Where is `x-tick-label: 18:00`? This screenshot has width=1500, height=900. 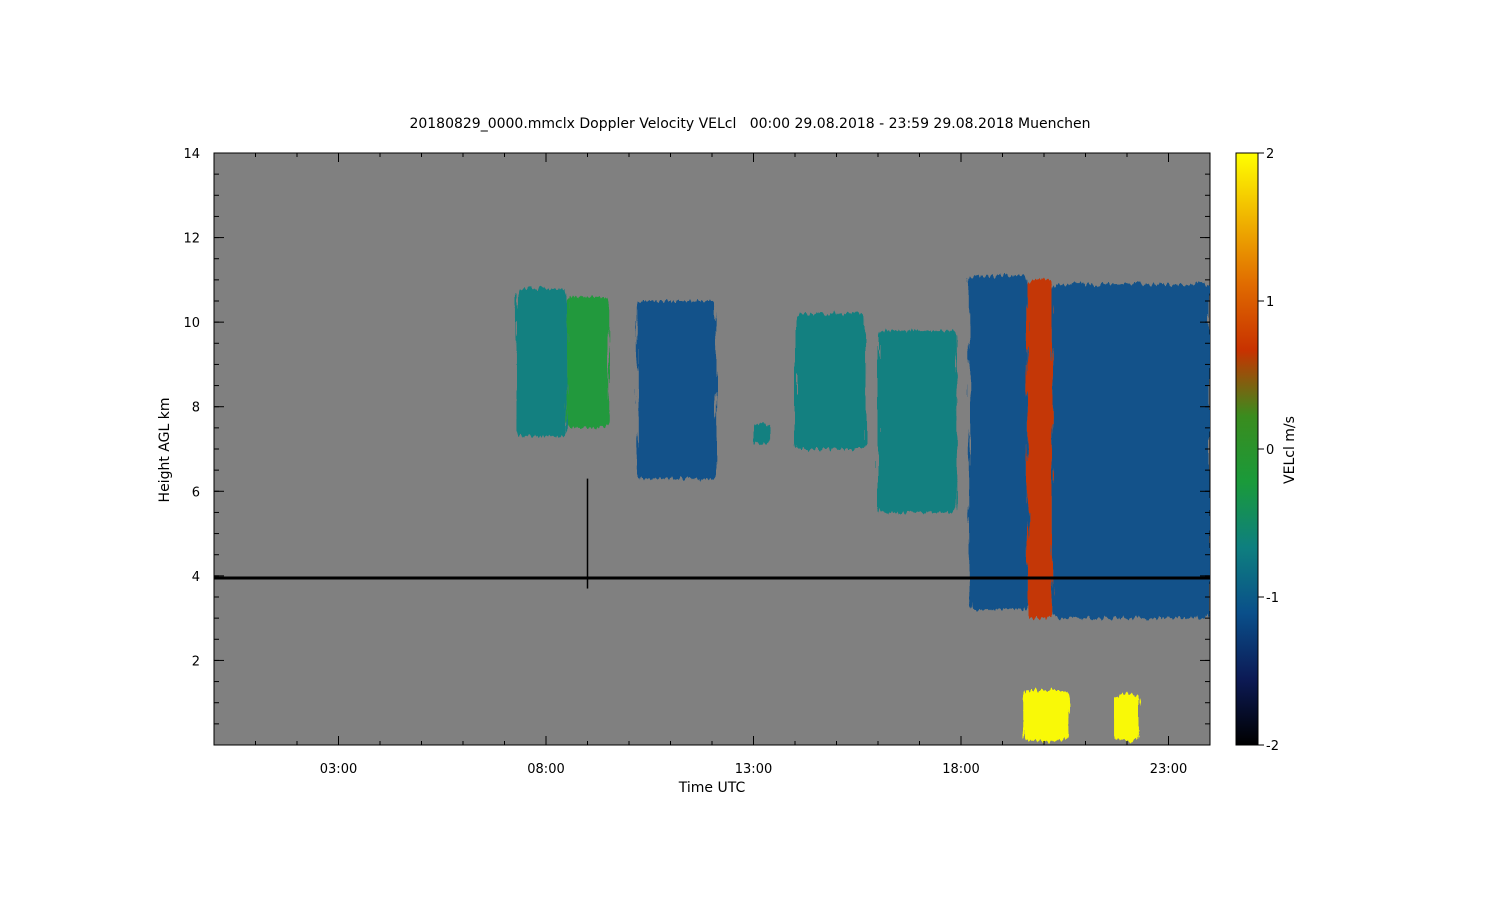
x-tick-label: 18:00 is located at coordinates (960, 769).